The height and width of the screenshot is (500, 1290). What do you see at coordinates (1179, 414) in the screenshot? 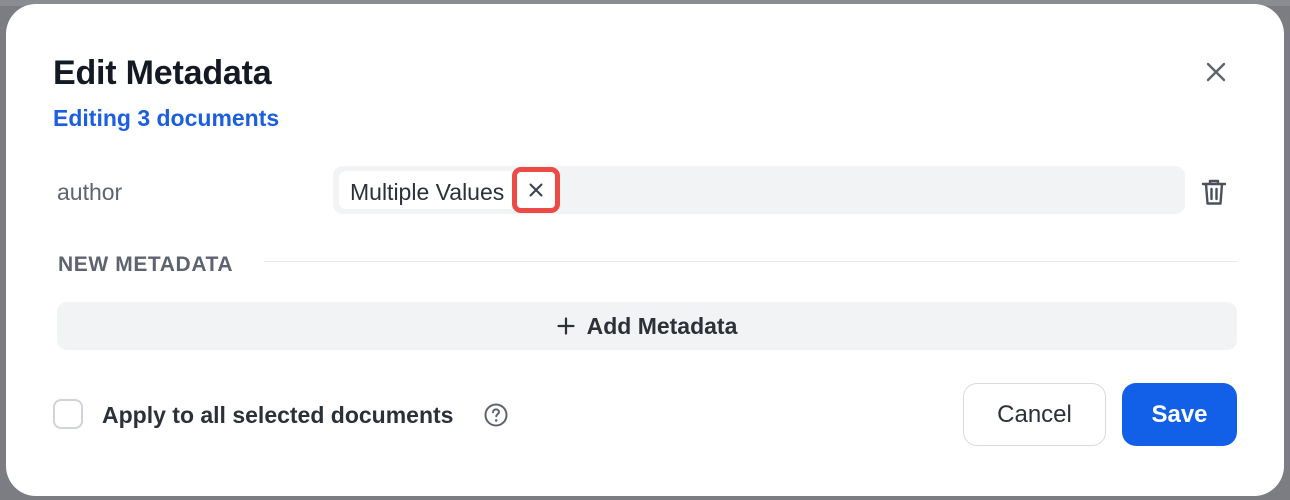
I see `save-button: Save` at bounding box center [1179, 414].